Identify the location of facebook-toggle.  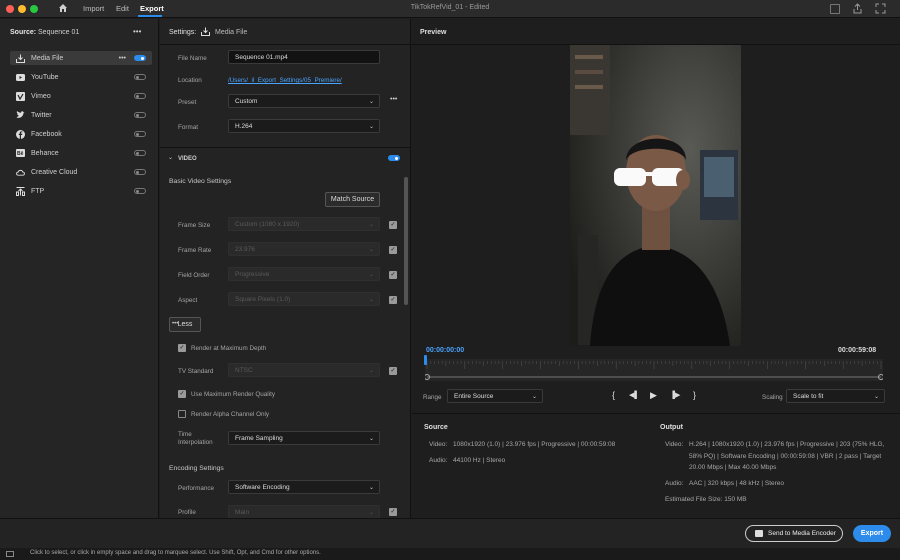
(140, 134).